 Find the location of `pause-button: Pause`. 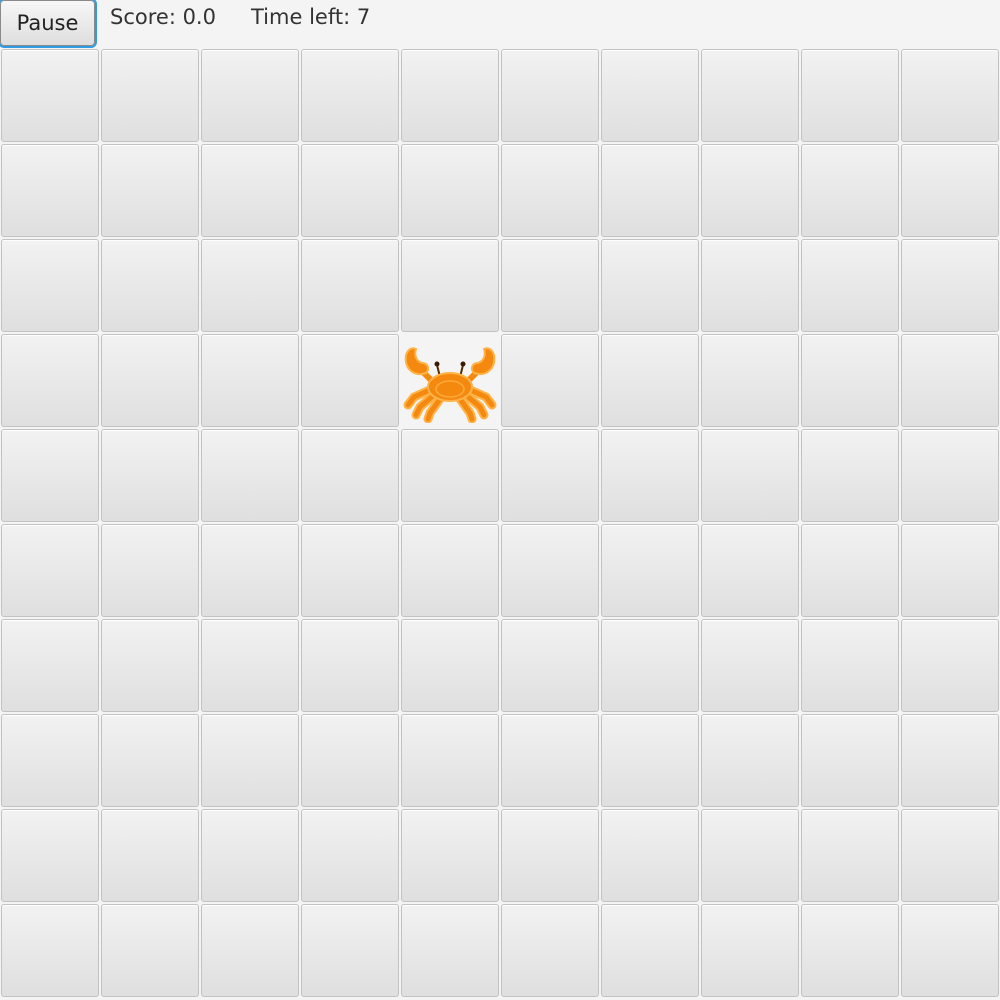

pause-button: Pause is located at coordinates (47, 23).